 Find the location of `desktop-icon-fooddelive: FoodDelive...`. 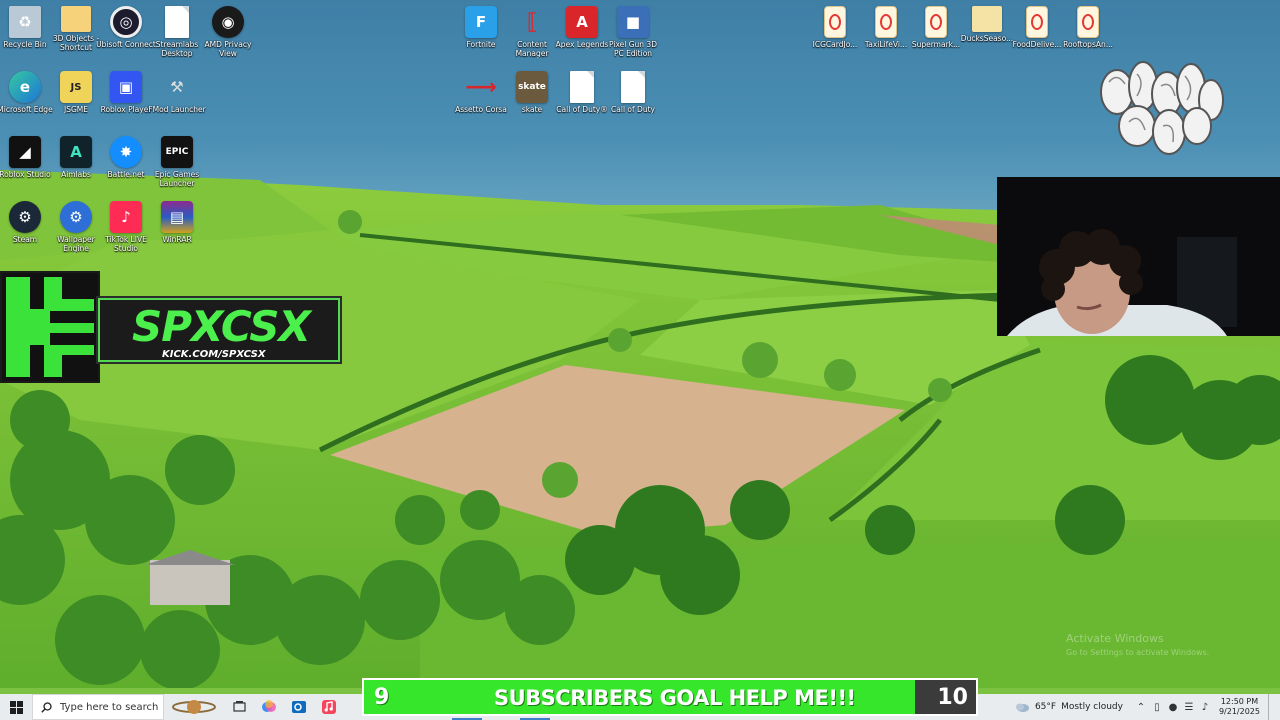

desktop-icon-fooddelive: FoodDelive... is located at coordinates (1037, 27).